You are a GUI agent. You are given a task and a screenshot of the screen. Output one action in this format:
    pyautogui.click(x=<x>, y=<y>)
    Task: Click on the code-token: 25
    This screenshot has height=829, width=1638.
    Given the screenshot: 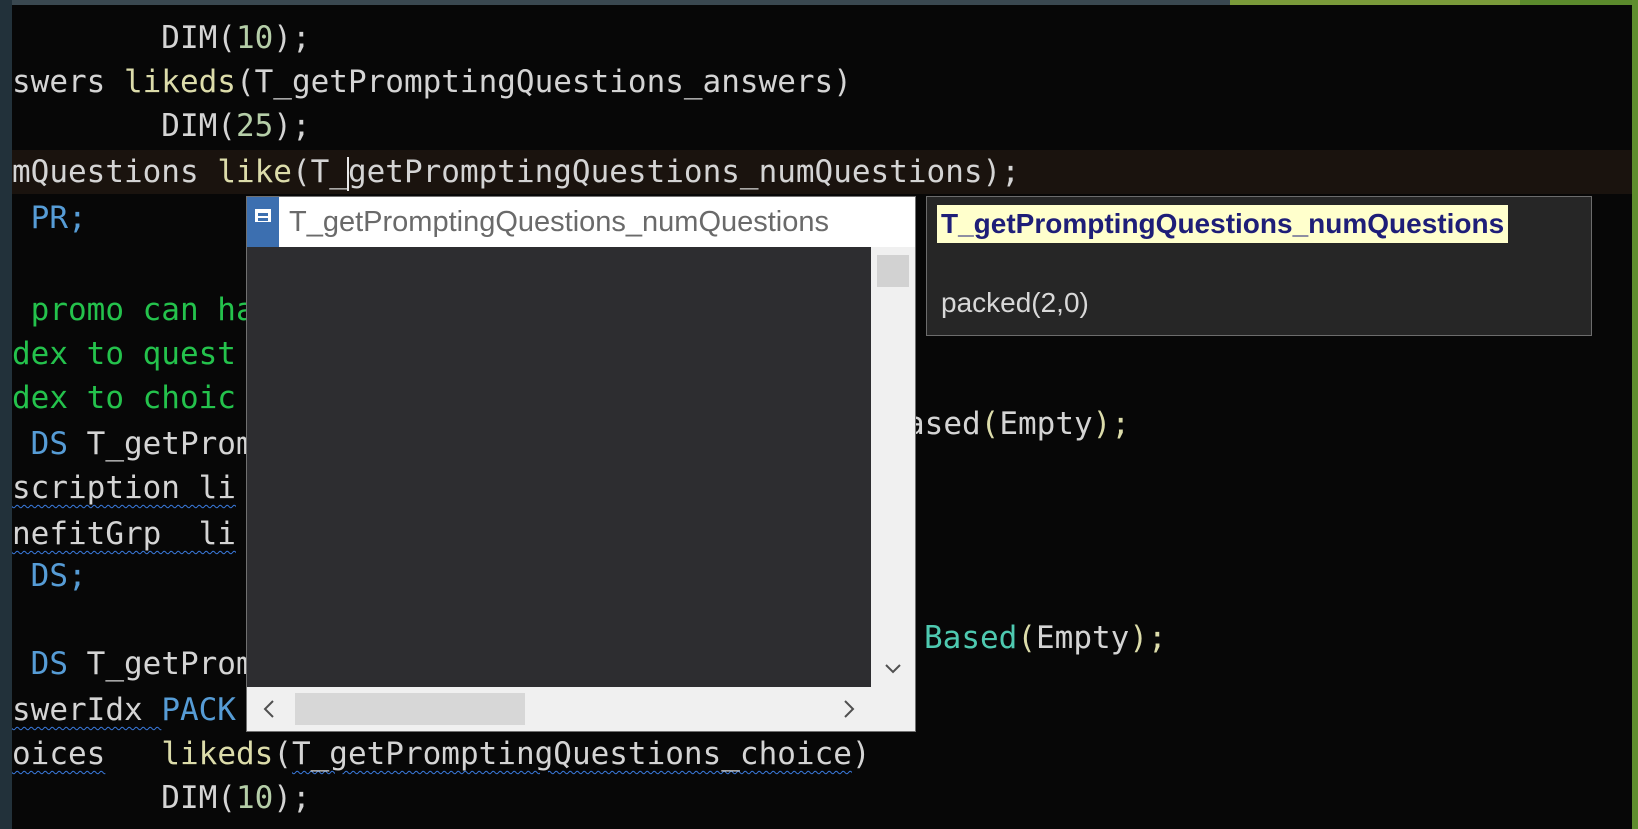 What is the action you would take?
    pyautogui.click(x=254, y=126)
    